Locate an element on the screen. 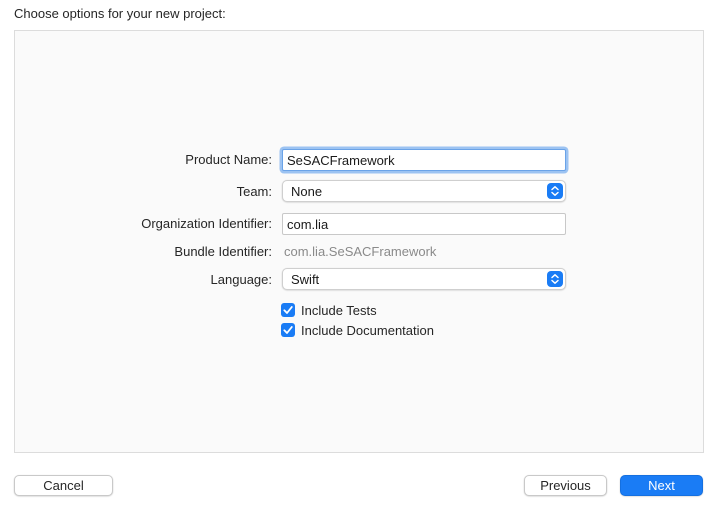  include-tests-label: Include Tests is located at coordinates (339, 310).